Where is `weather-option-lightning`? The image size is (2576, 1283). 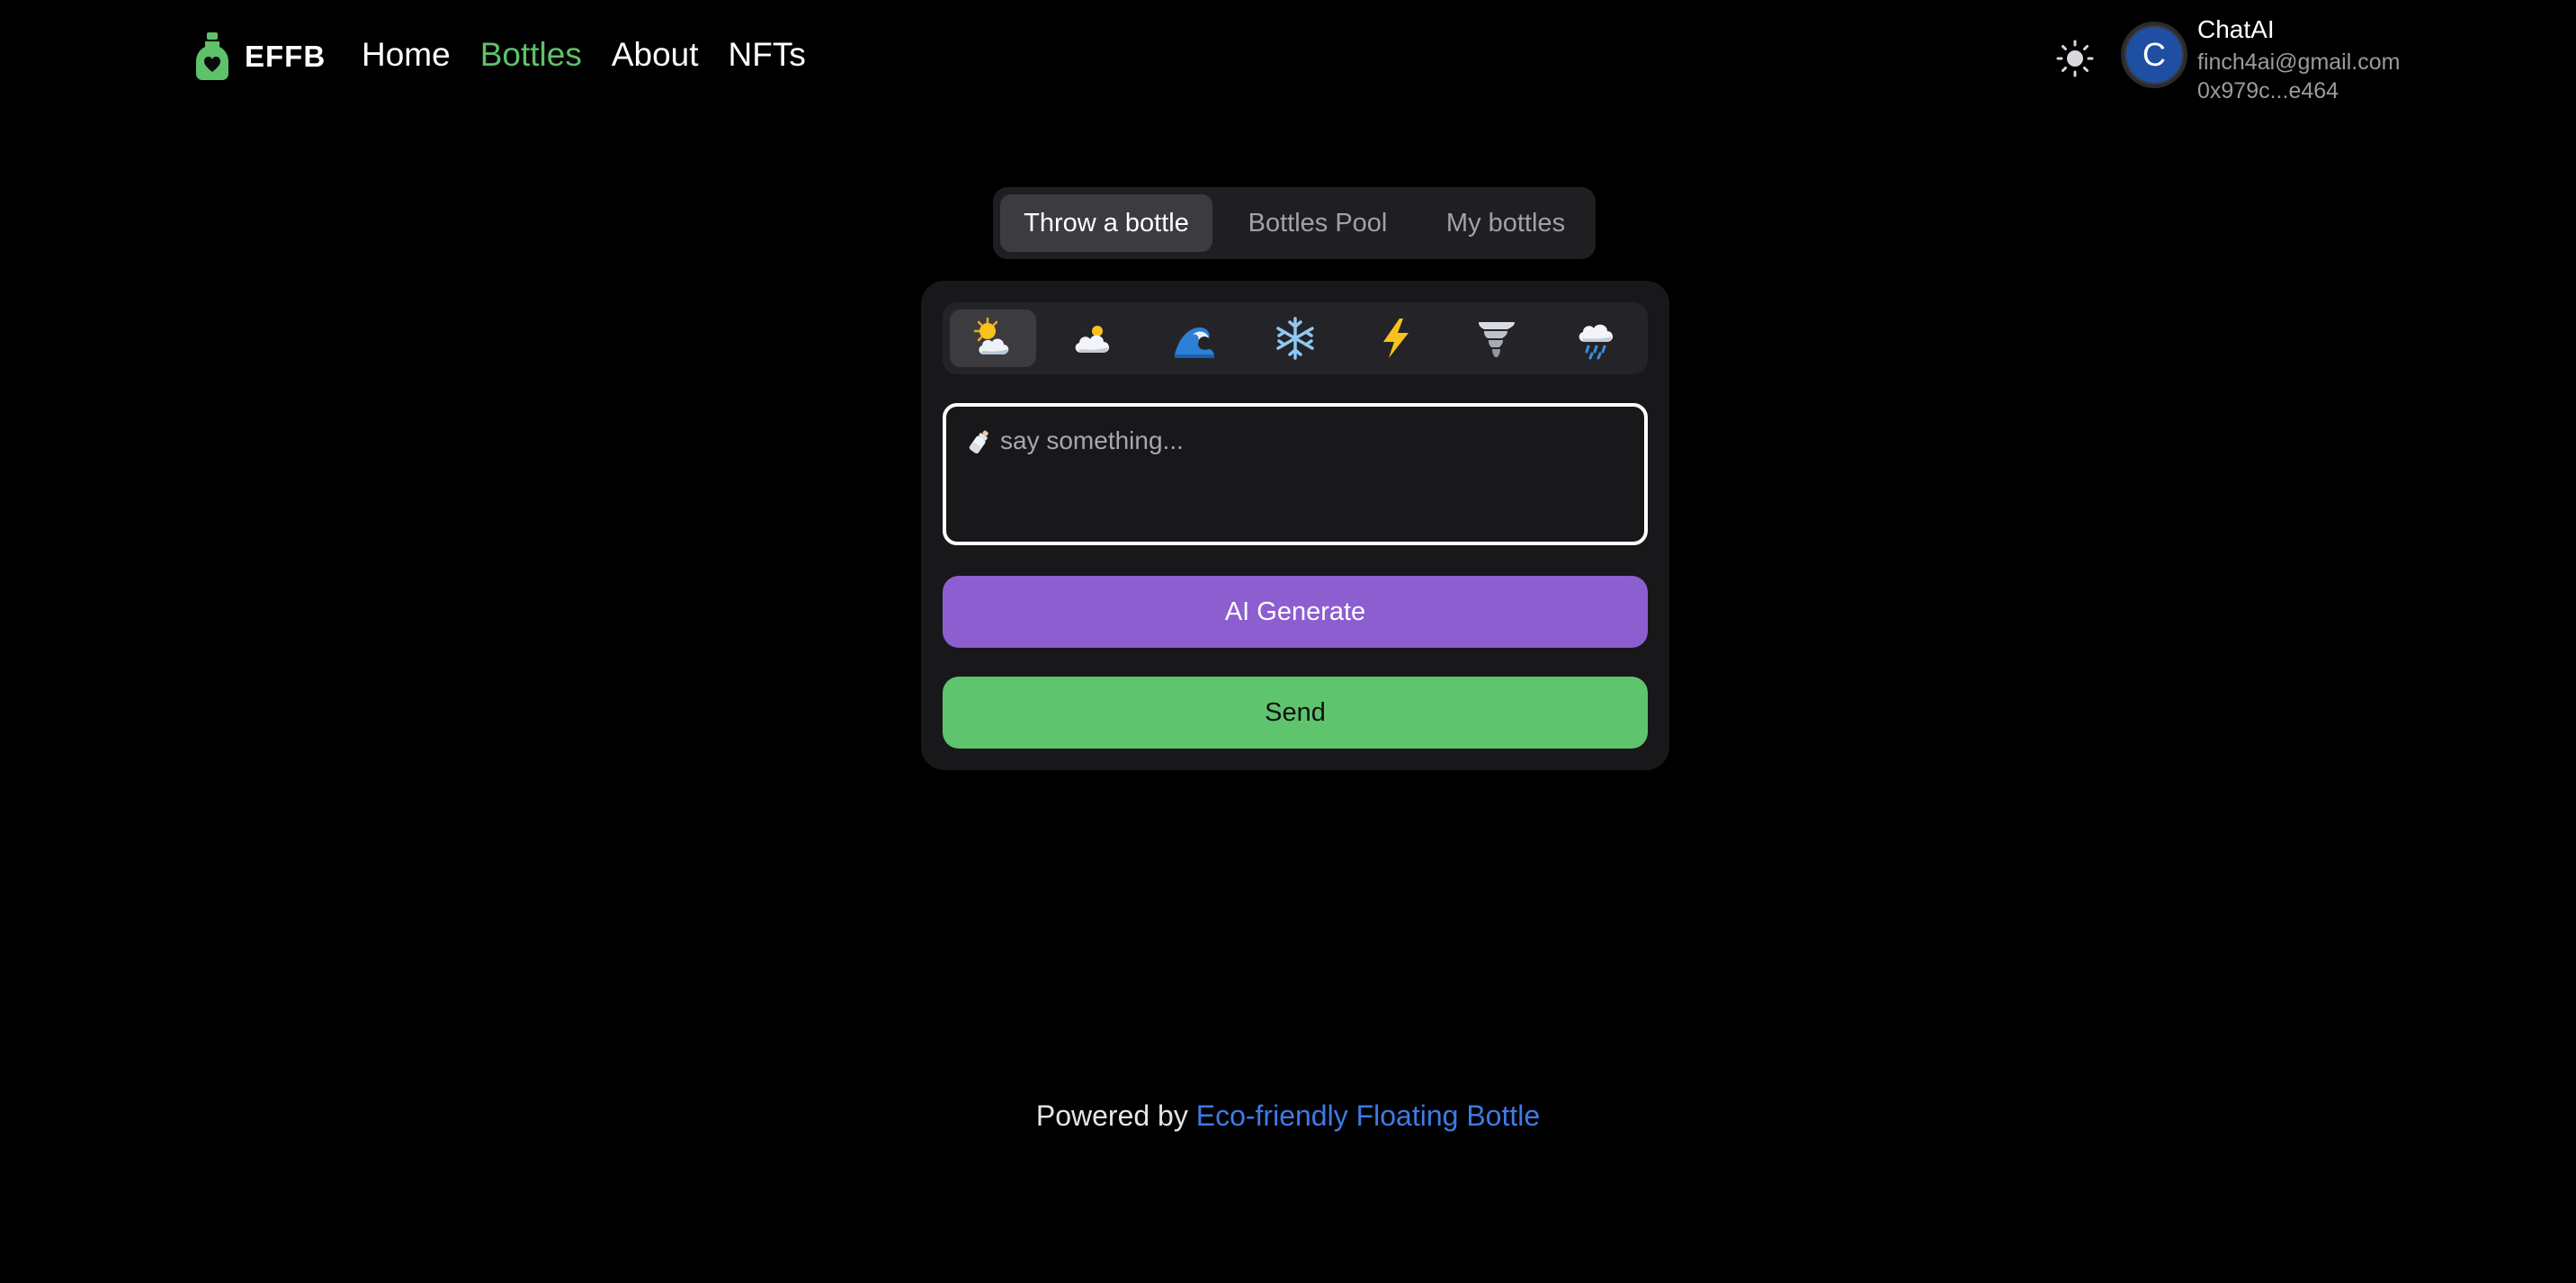
weather-option-lightning is located at coordinates (1396, 338).